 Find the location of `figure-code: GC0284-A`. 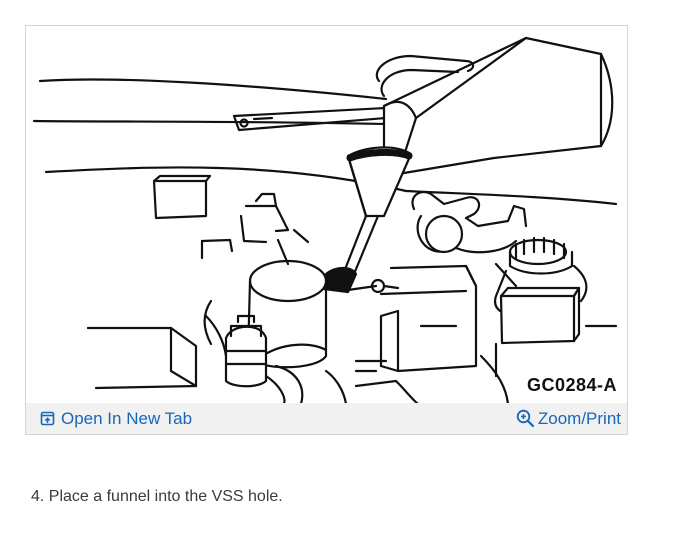

figure-code: GC0284-A is located at coordinates (571, 385).